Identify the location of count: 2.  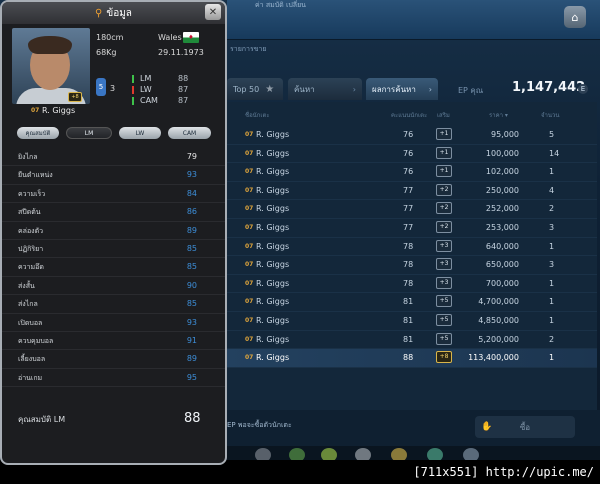
(552, 339).